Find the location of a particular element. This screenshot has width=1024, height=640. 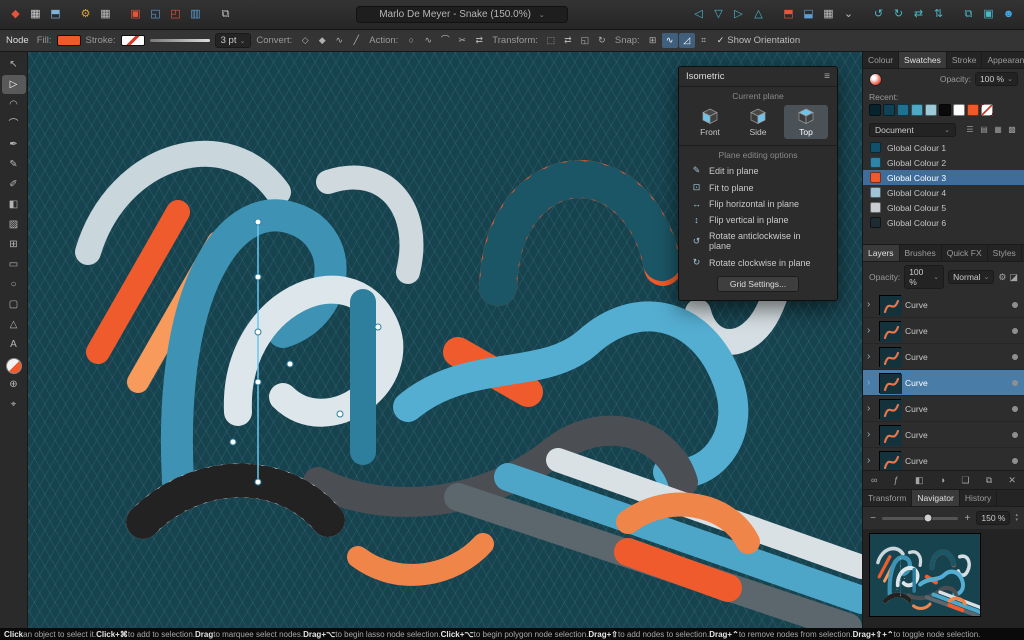

join-curves-icon: ⌒ is located at coordinates (445, 40).